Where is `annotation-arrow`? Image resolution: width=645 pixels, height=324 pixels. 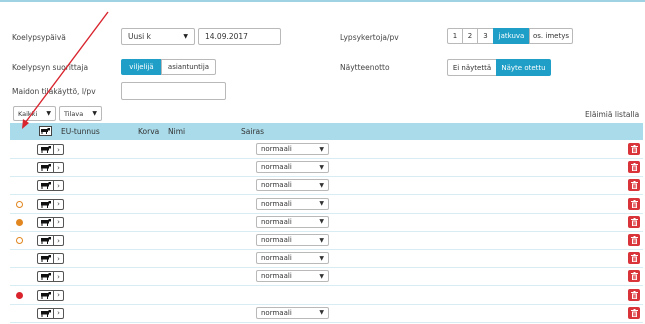 annotation-arrow is located at coordinates (65, 70).